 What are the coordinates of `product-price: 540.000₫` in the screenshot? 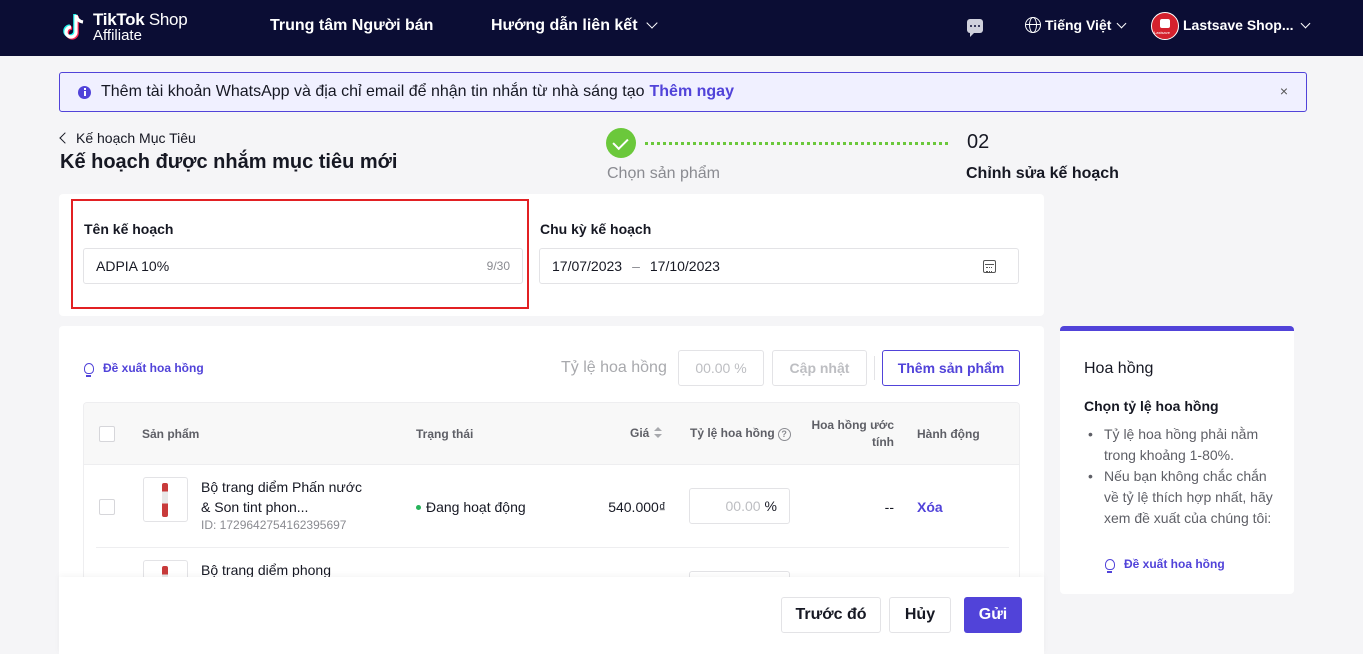 It's located at (637, 507).